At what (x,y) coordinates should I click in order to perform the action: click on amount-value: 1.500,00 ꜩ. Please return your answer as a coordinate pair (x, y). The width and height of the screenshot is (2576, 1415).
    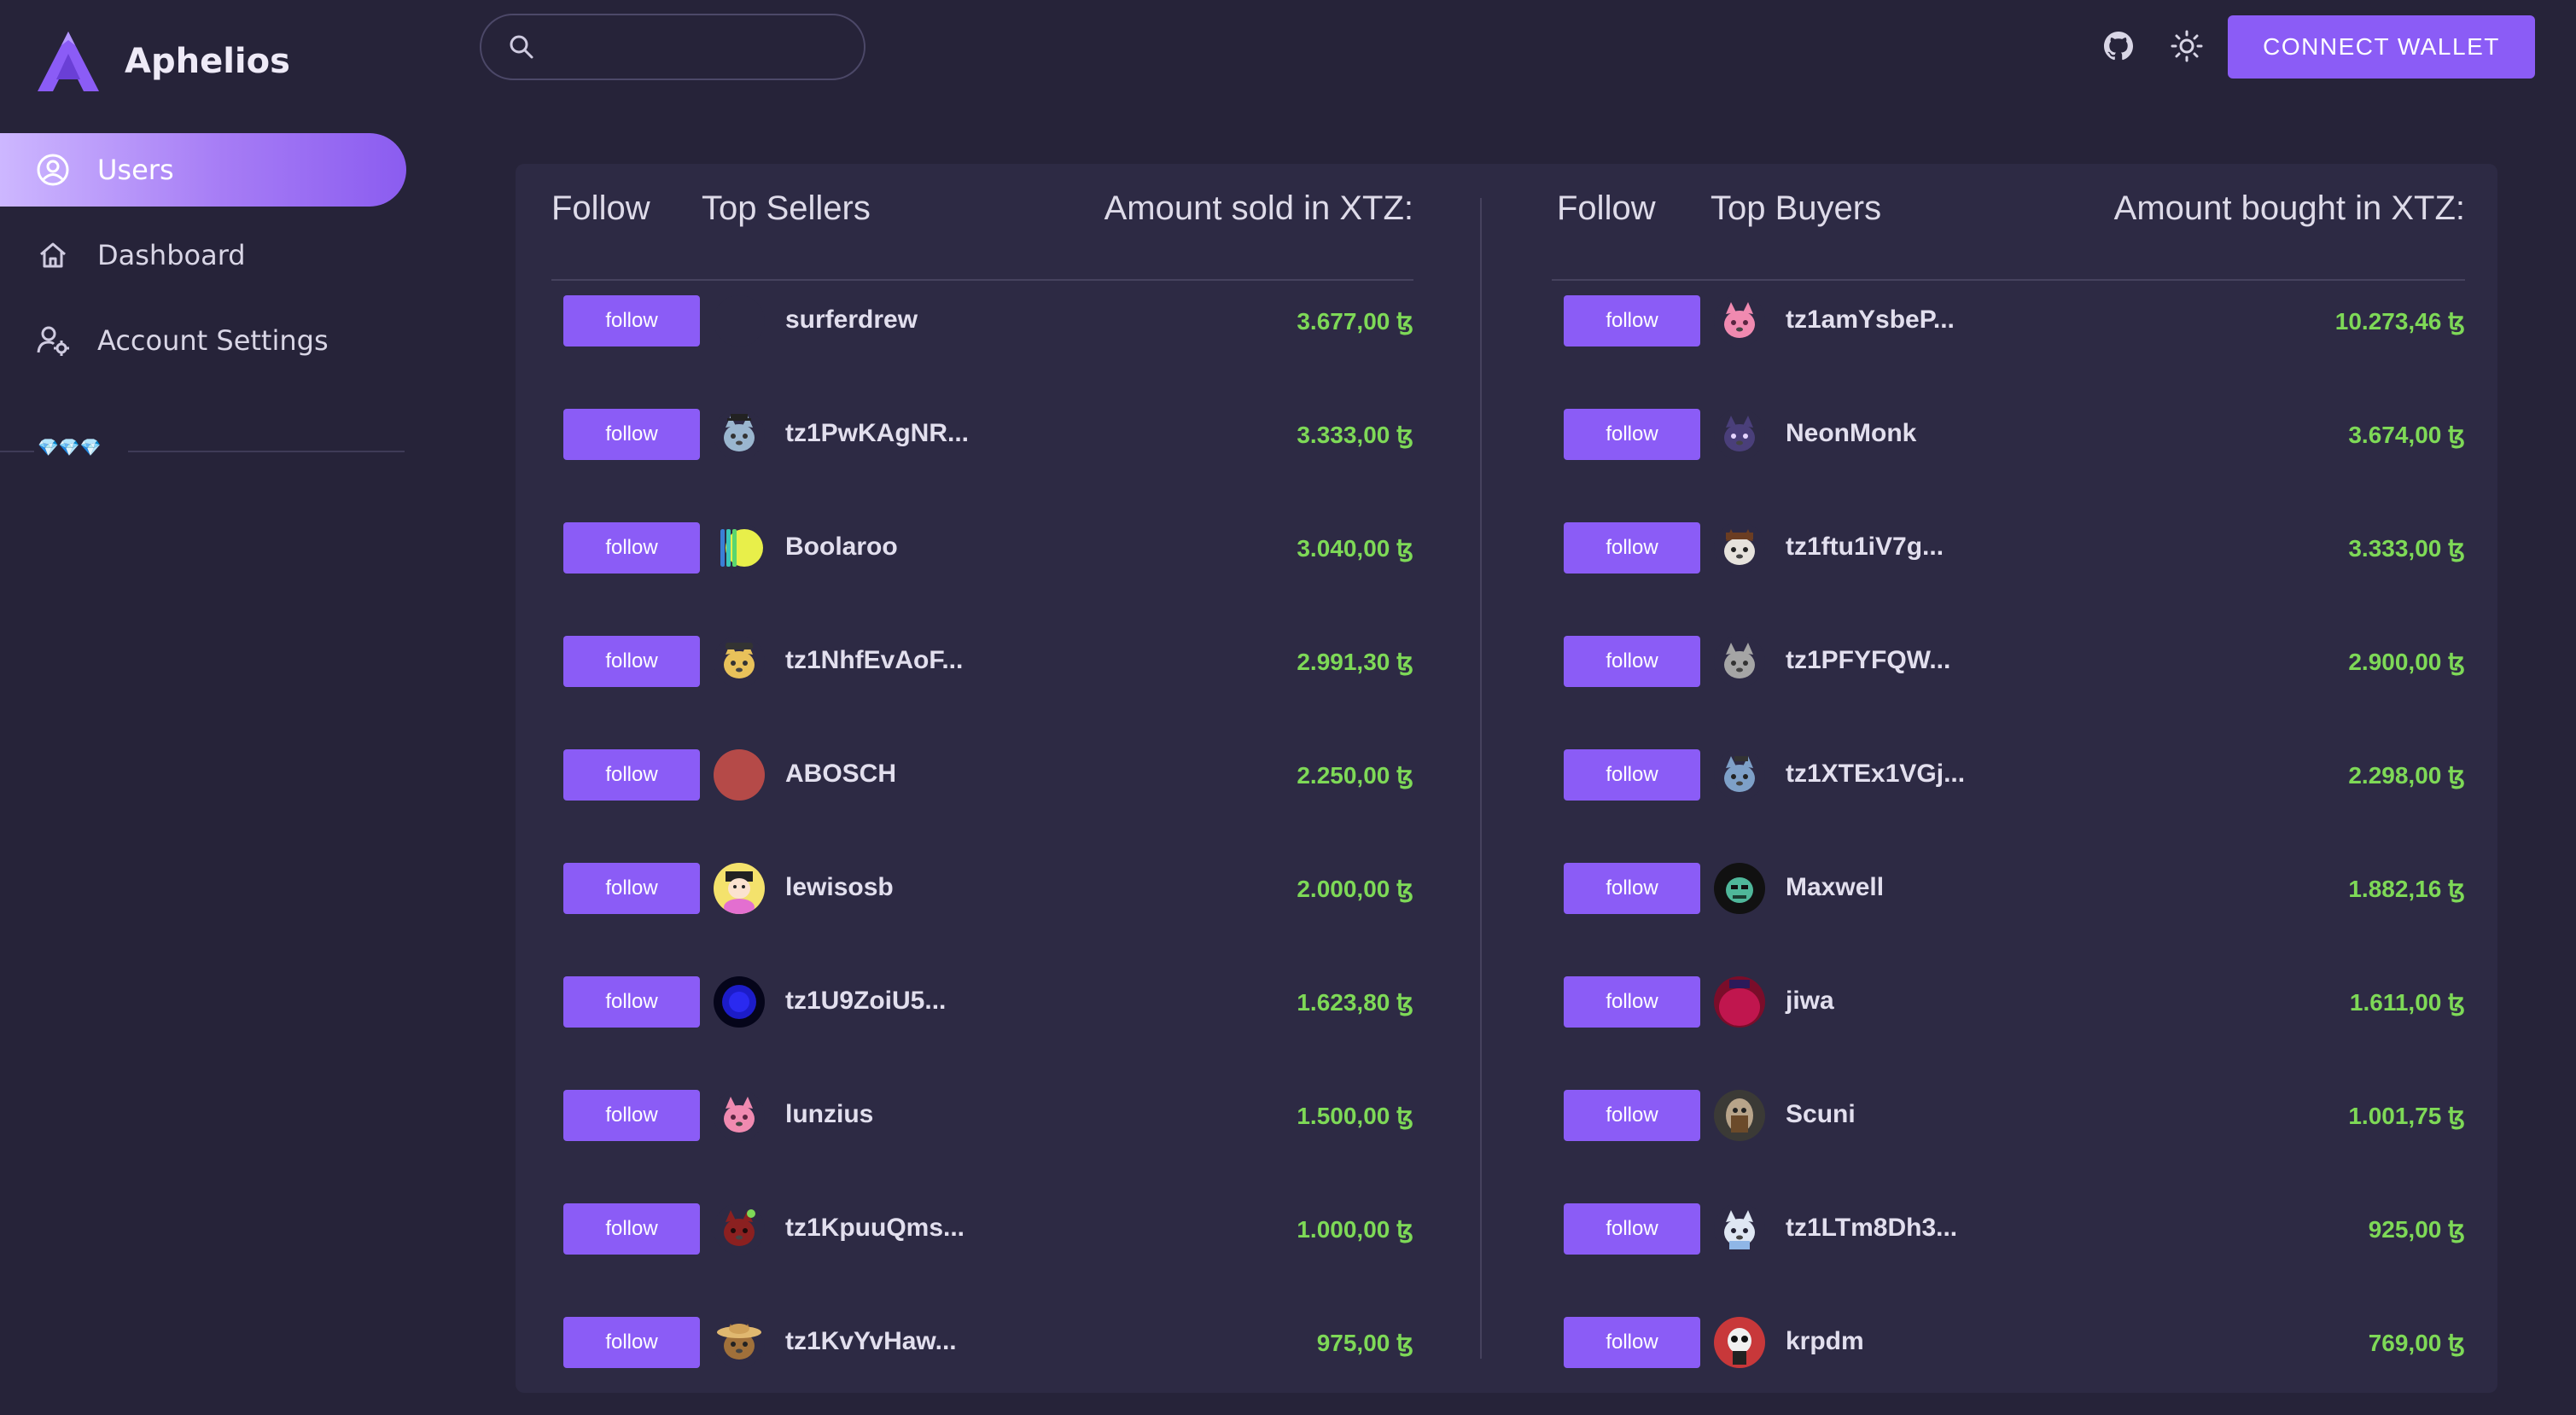
    Looking at the image, I should click on (1355, 1116).